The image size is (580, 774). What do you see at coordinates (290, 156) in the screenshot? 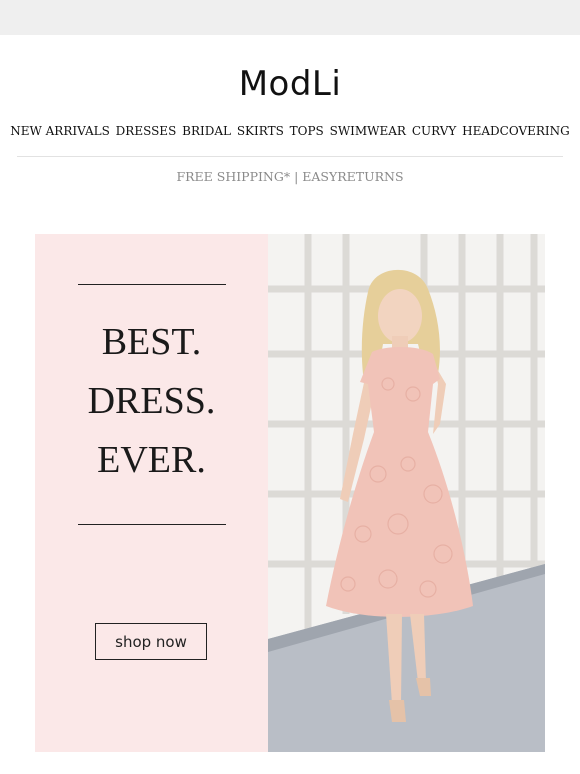
I see `nav-divider` at bounding box center [290, 156].